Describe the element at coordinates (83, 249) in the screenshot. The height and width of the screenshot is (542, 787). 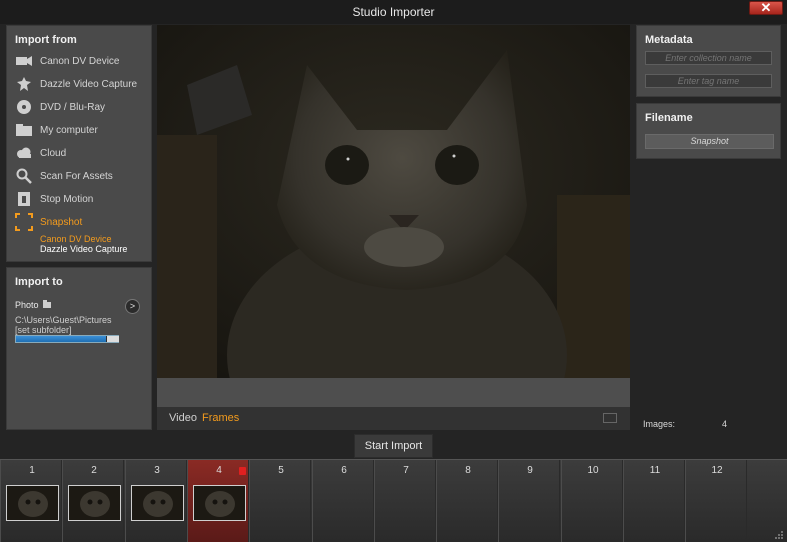
I see `snapshot-device-dazzle: Dazzle Video Capture` at that location.